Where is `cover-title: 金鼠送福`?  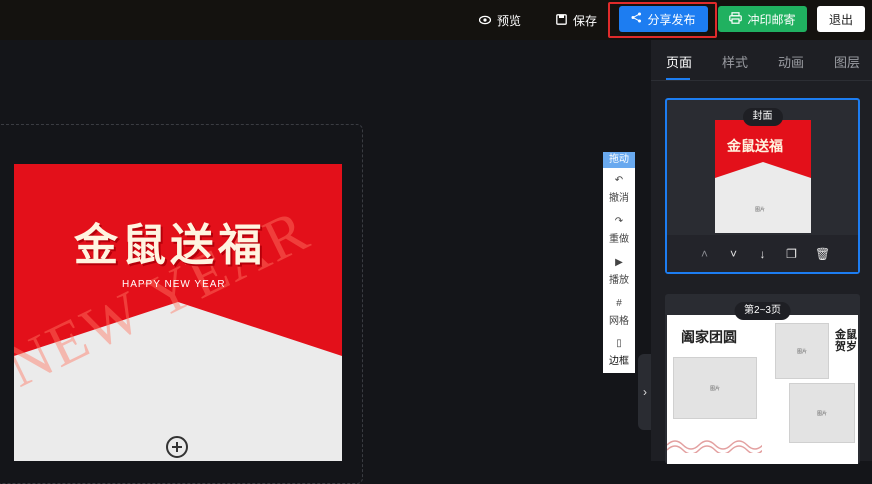
cover-title: 金鼠送福 is located at coordinates (170, 241).